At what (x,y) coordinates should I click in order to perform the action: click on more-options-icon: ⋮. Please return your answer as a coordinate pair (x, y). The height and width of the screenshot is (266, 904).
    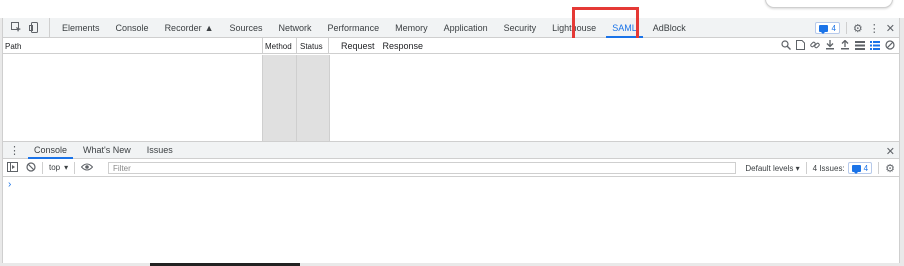
    Looking at the image, I should click on (874, 28).